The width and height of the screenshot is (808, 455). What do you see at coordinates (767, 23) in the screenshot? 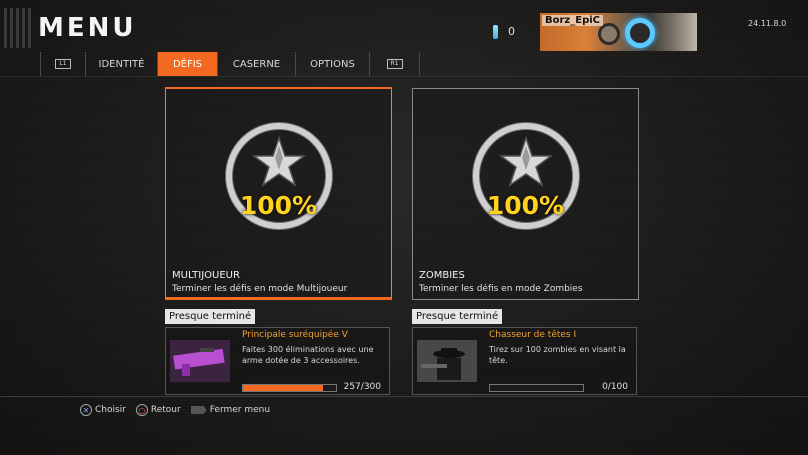
I see `build-version: 24.11.8.0` at bounding box center [767, 23].